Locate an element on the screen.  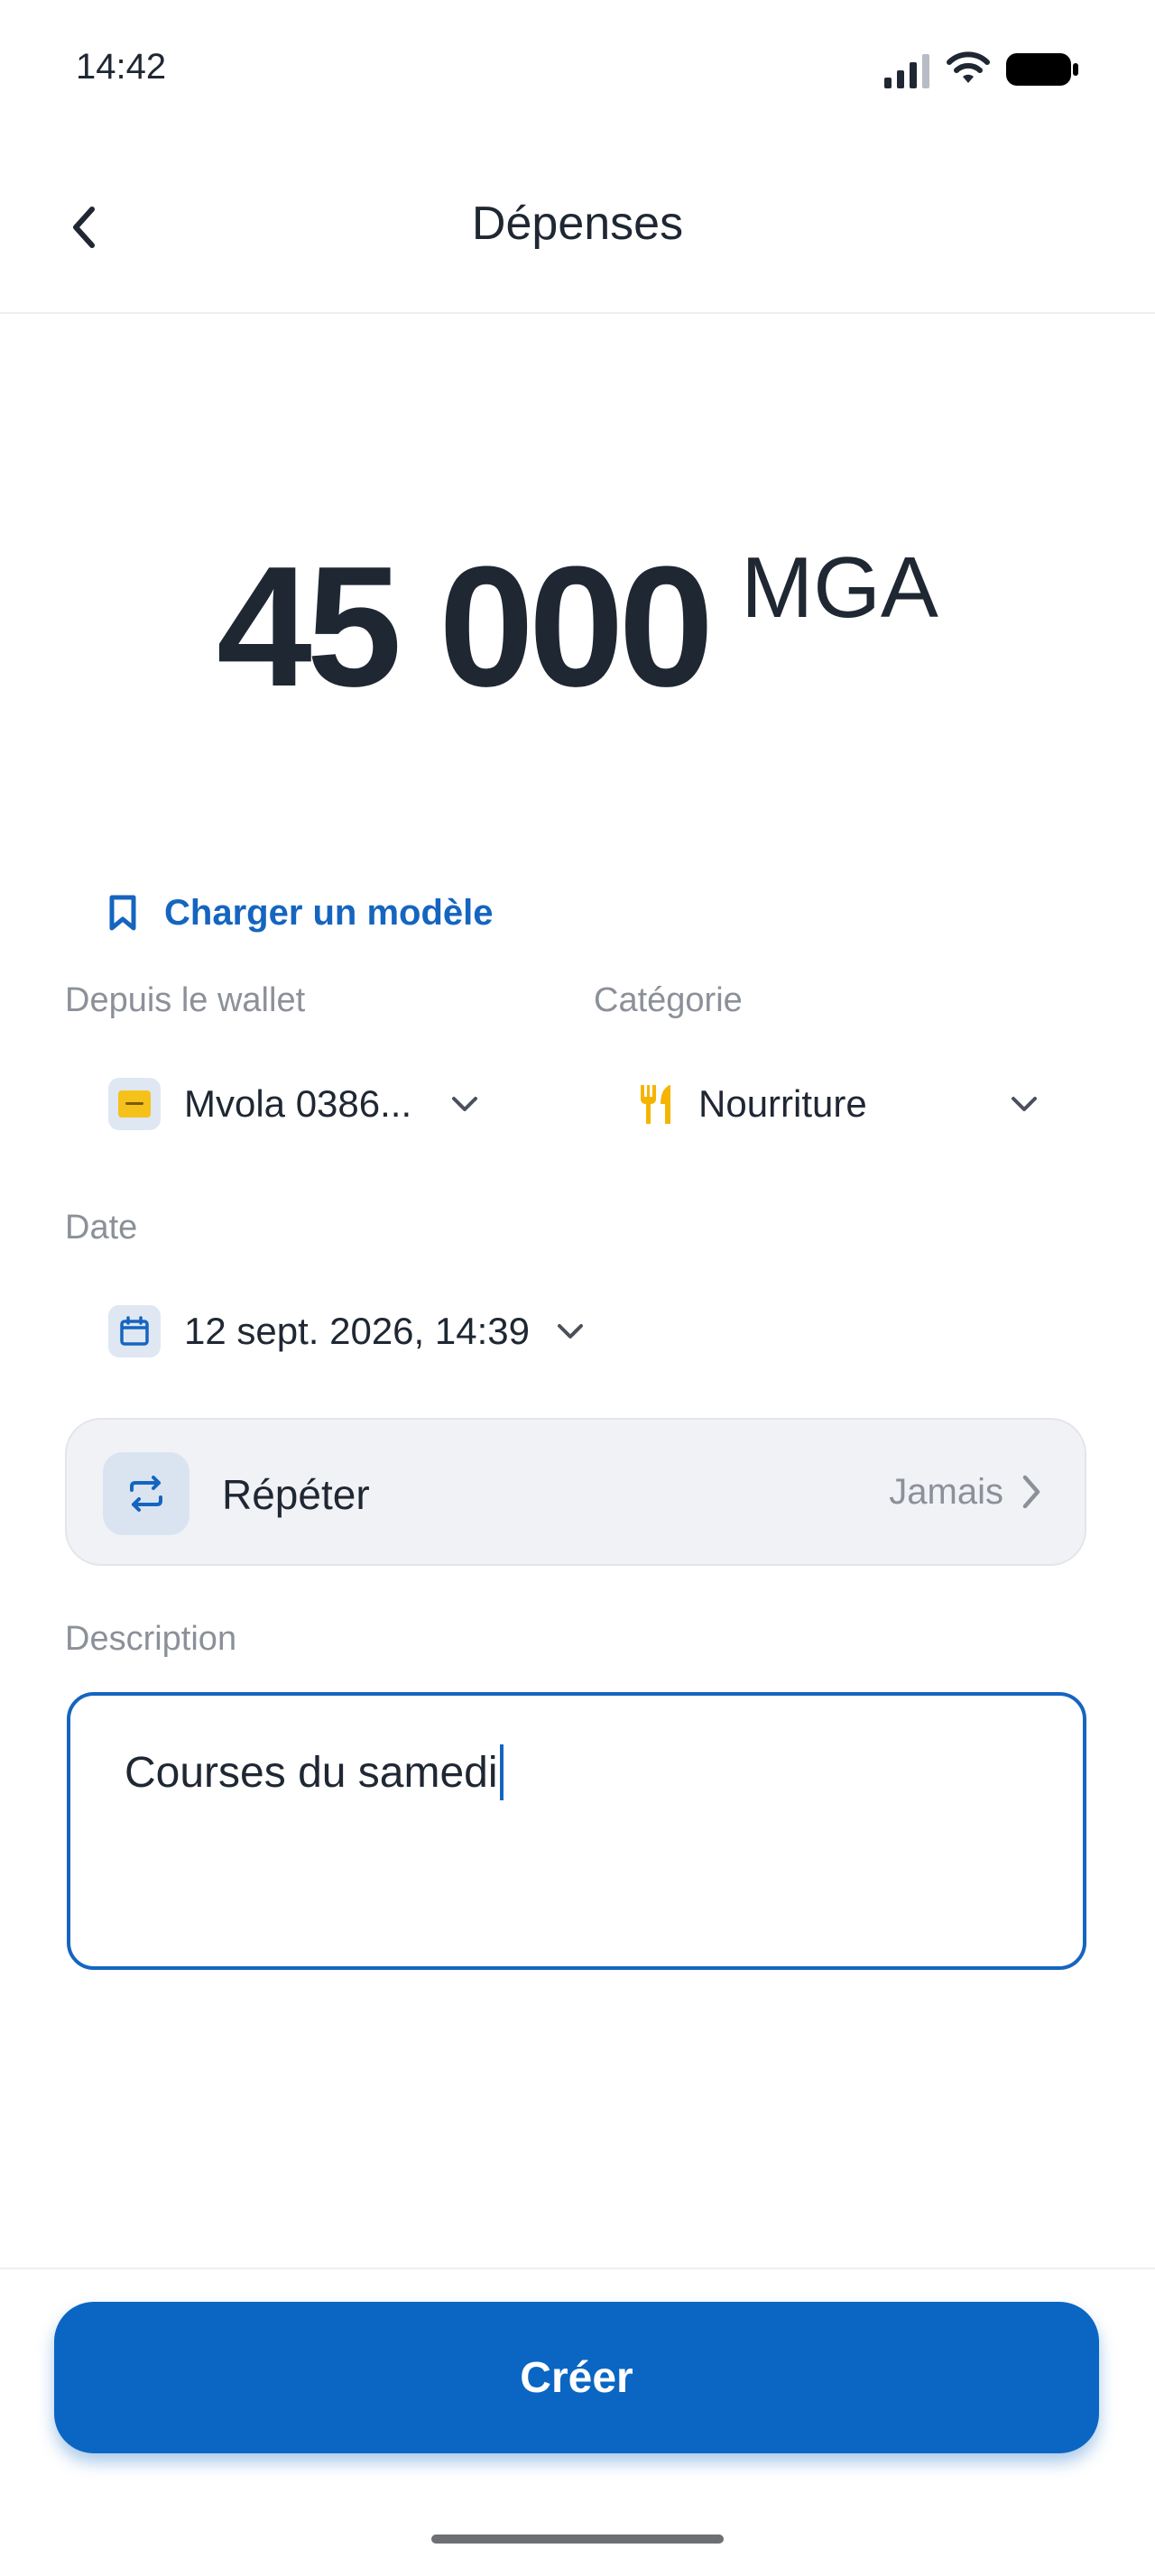
description-value: Courses du samedi is located at coordinates (311, 1773).